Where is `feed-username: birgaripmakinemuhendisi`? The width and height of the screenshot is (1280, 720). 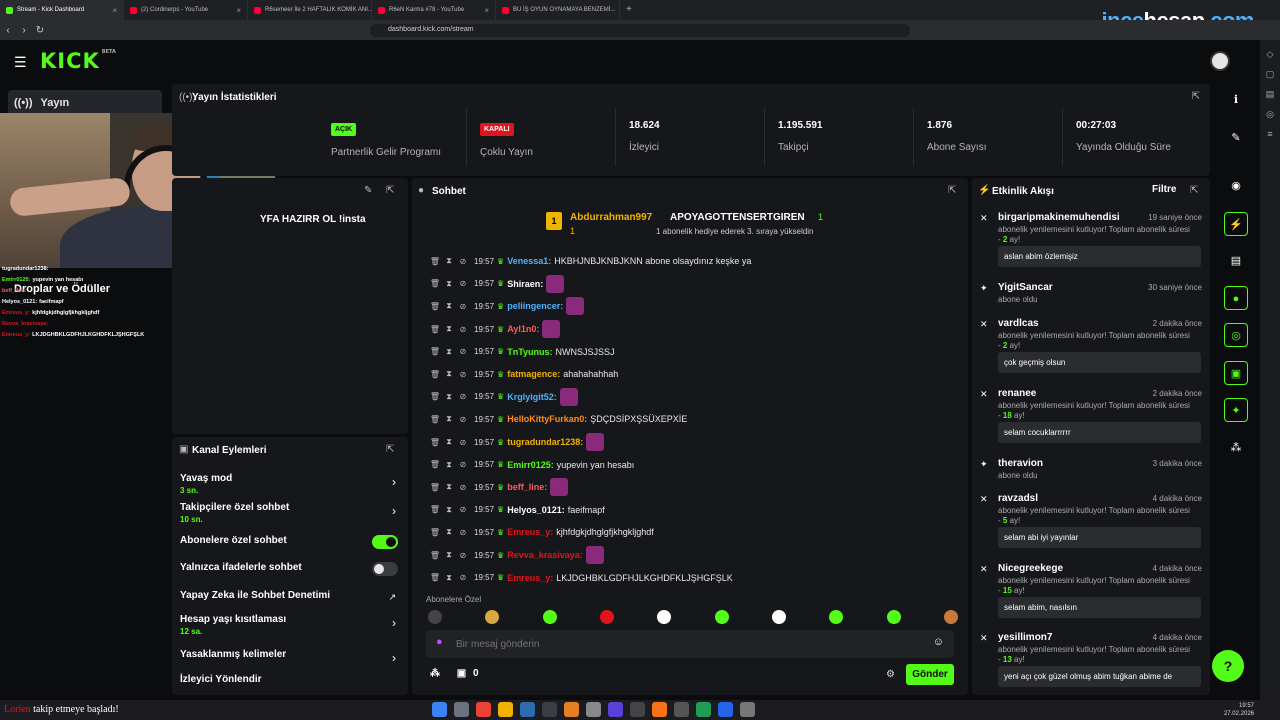 feed-username: birgaripmakinemuhendisi is located at coordinates (1059, 217).